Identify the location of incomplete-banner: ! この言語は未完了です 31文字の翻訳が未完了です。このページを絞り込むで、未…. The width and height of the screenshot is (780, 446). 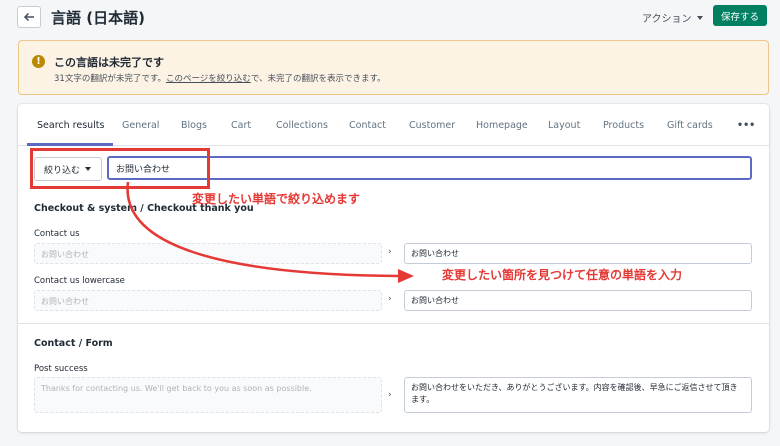
(393, 67).